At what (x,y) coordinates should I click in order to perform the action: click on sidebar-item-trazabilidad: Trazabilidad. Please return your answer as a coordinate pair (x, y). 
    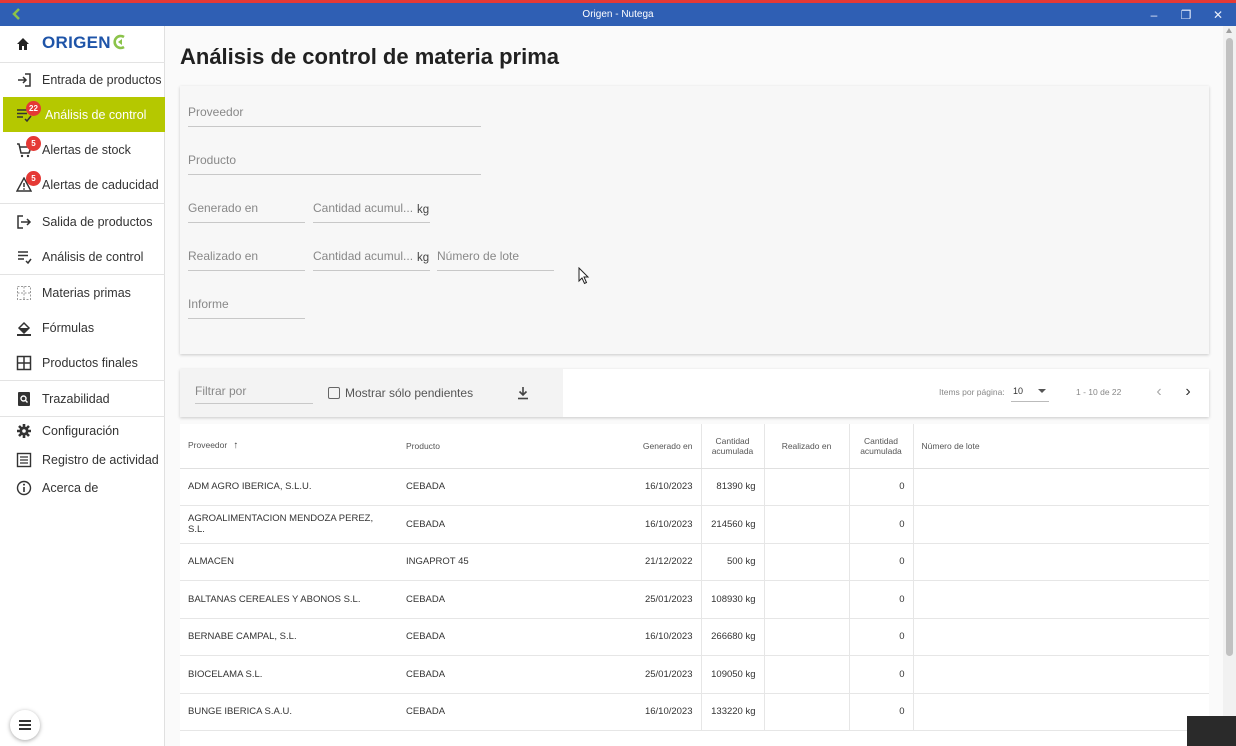
    Looking at the image, I should click on (82, 398).